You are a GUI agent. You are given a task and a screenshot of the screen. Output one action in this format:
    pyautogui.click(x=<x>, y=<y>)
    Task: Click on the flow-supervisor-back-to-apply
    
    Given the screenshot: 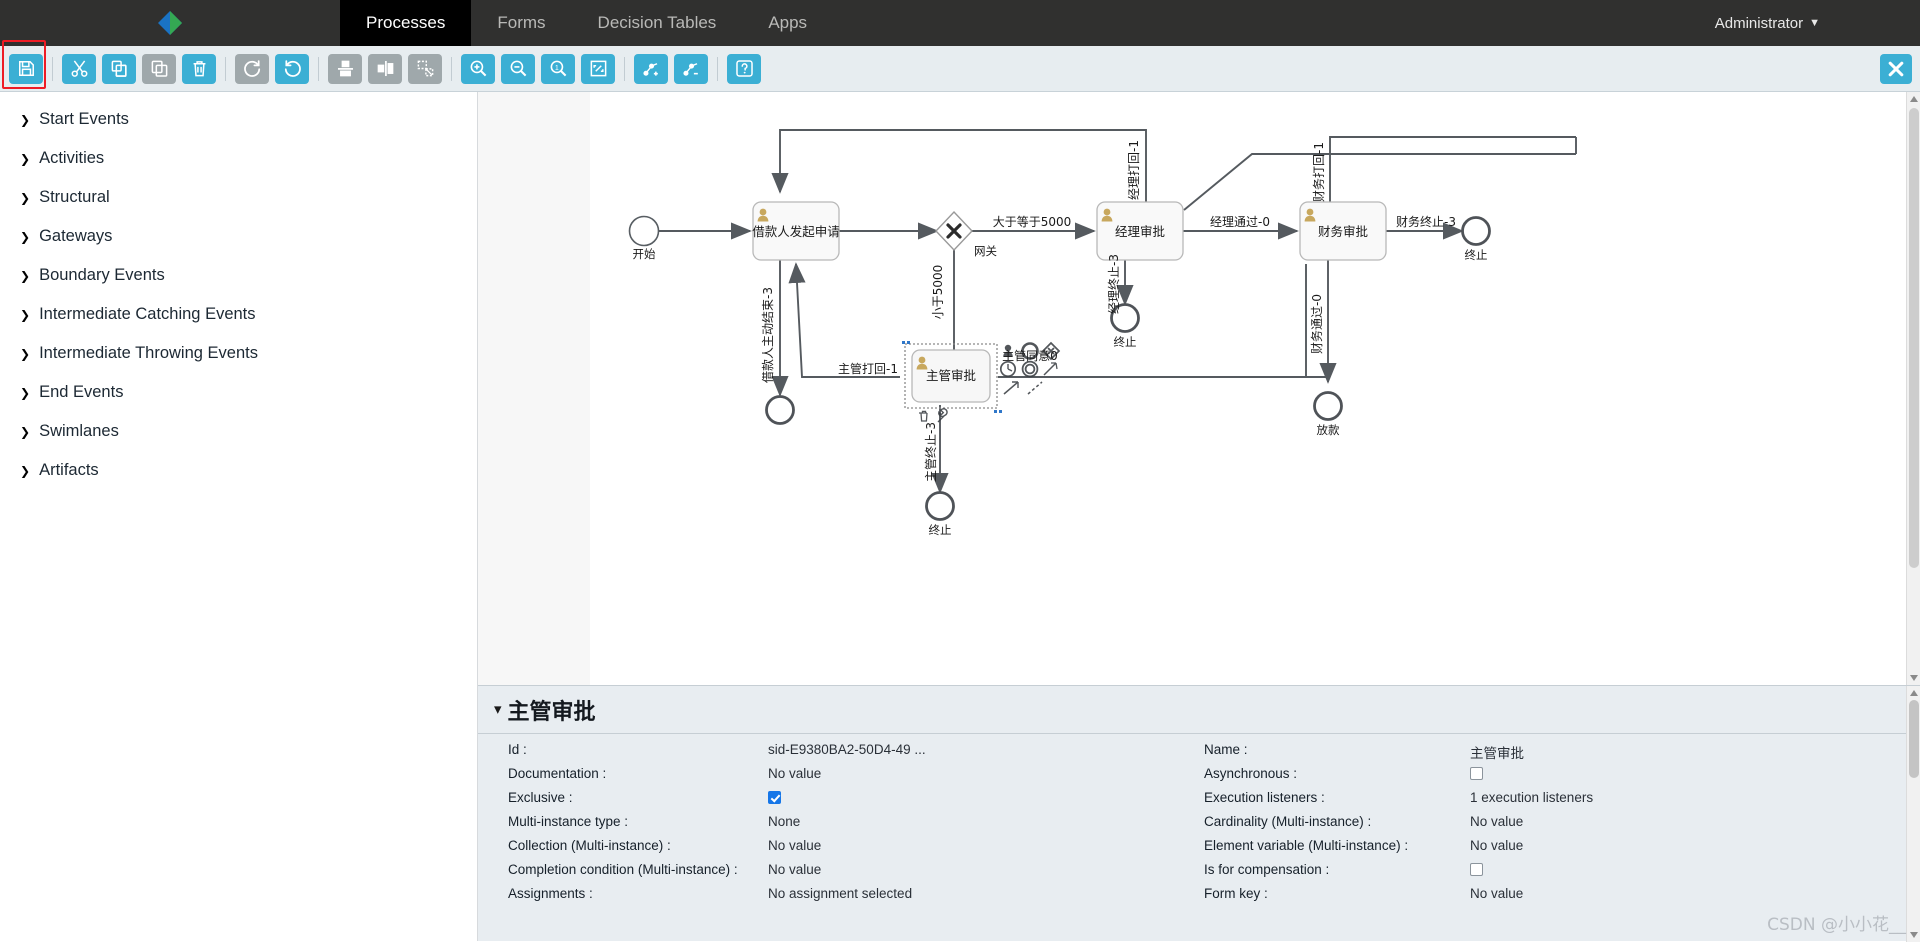 What is the action you would take?
    pyautogui.click(x=844, y=320)
    